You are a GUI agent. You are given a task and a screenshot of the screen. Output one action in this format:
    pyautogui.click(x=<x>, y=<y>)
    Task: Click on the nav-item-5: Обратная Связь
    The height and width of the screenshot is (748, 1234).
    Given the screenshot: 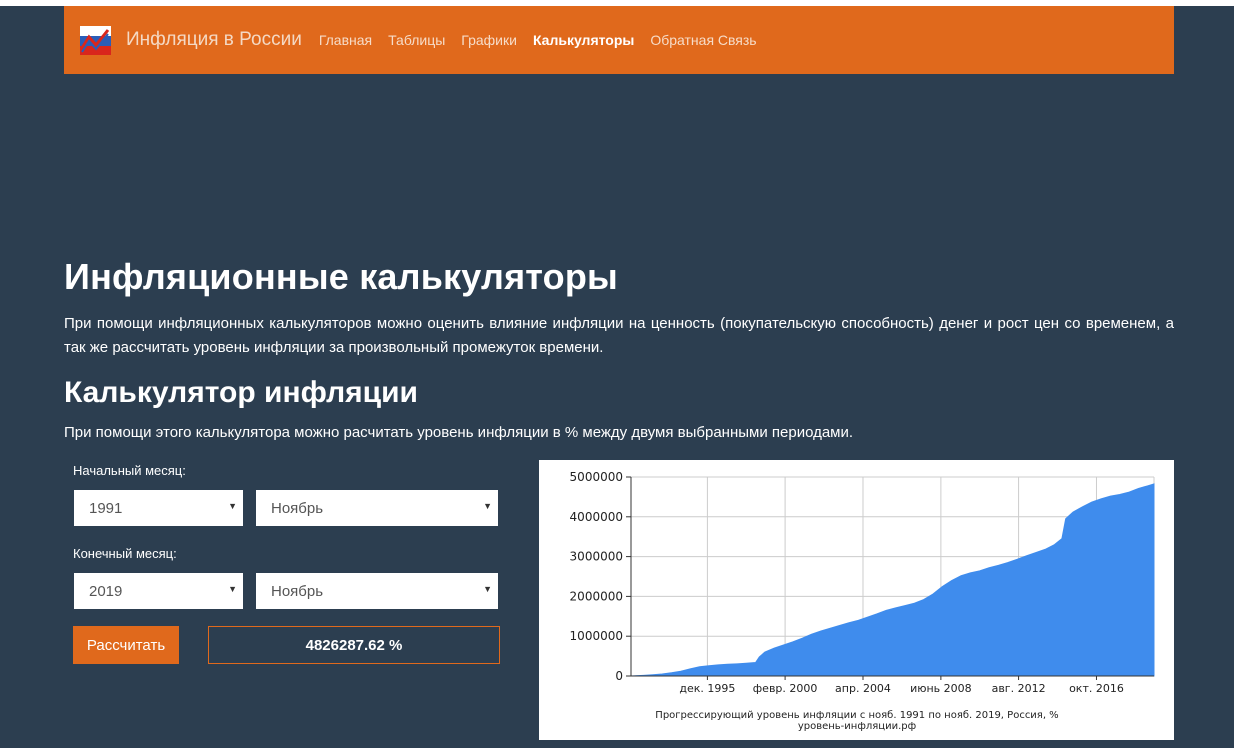 What is the action you would take?
    pyautogui.click(x=703, y=40)
    